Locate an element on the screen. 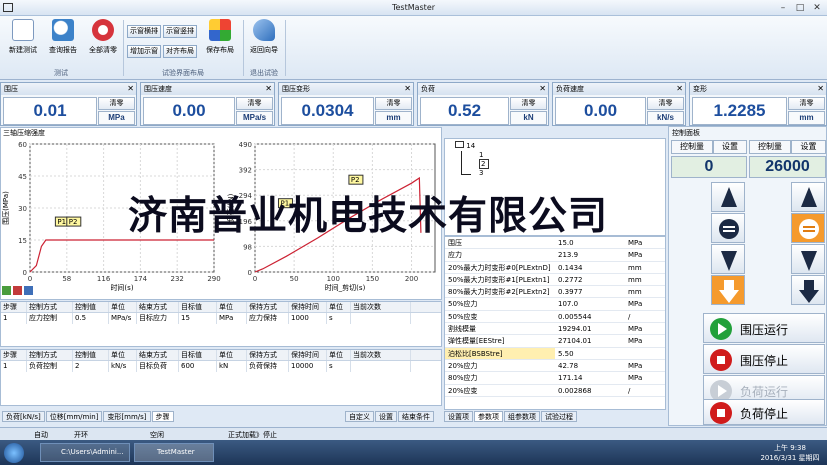  align-layout-button: 对齐布局 is located at coordinates (180, 51).